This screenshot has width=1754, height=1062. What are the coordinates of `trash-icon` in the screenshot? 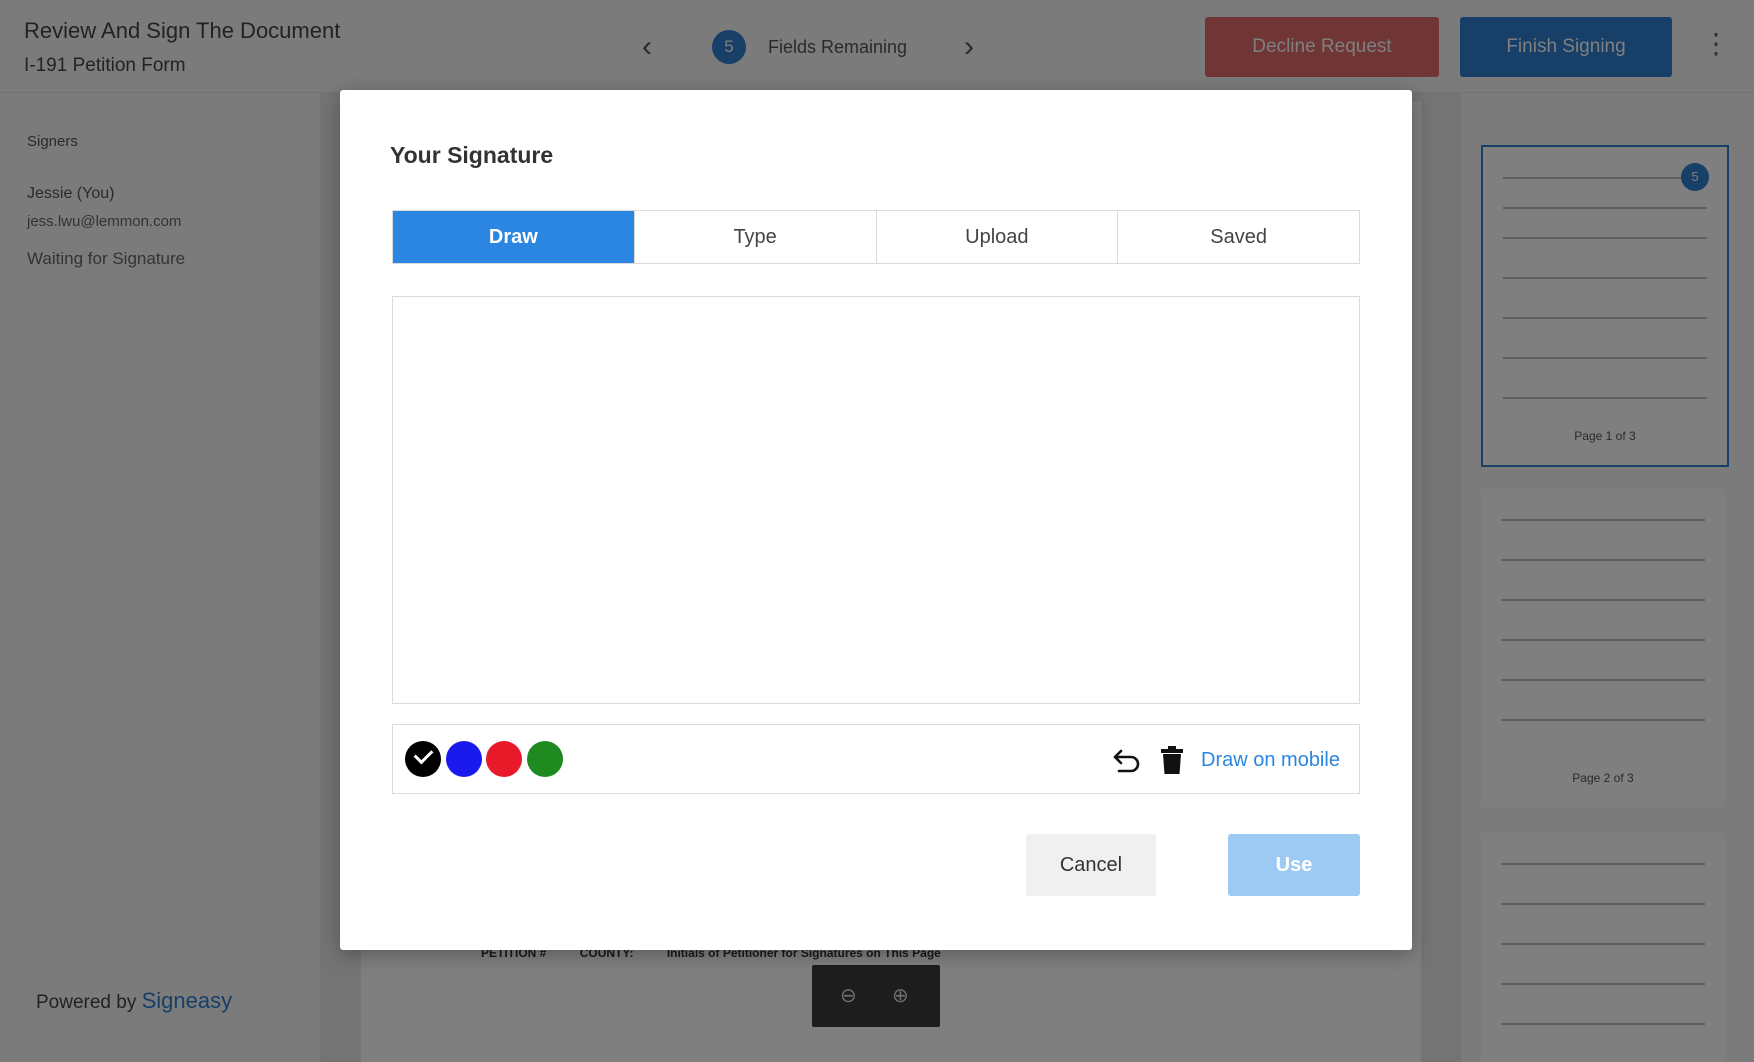 It's located at (1172, 760).